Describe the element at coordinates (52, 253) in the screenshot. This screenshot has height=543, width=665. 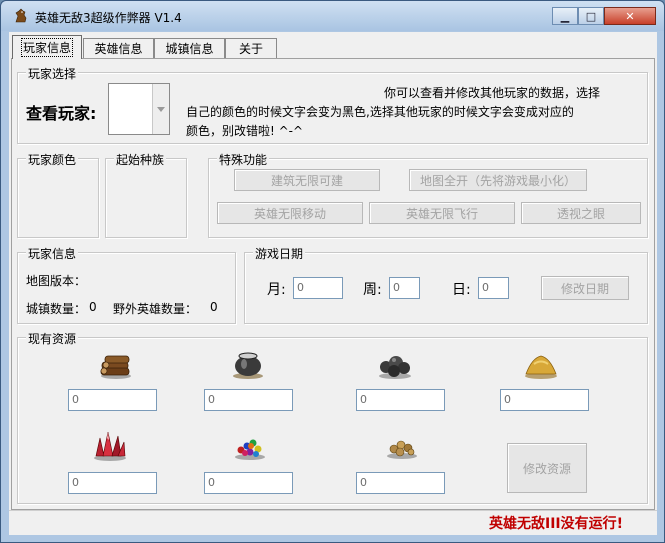
I see `group-label: 玩家信息` at that location.